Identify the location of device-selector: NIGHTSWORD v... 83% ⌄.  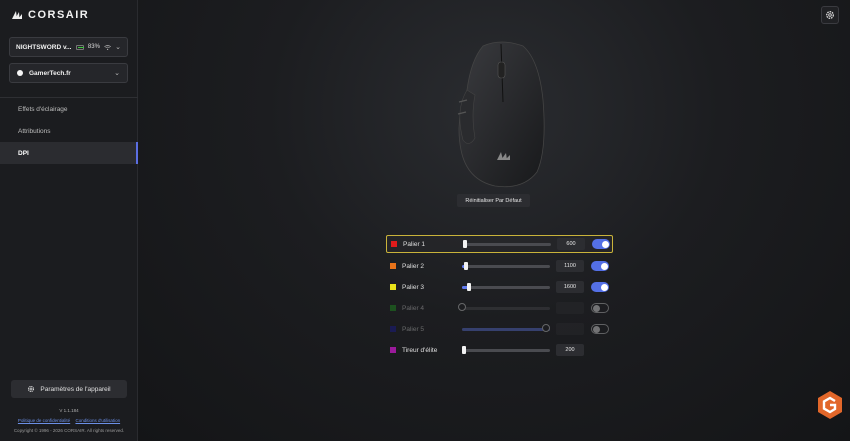
(68, 47).